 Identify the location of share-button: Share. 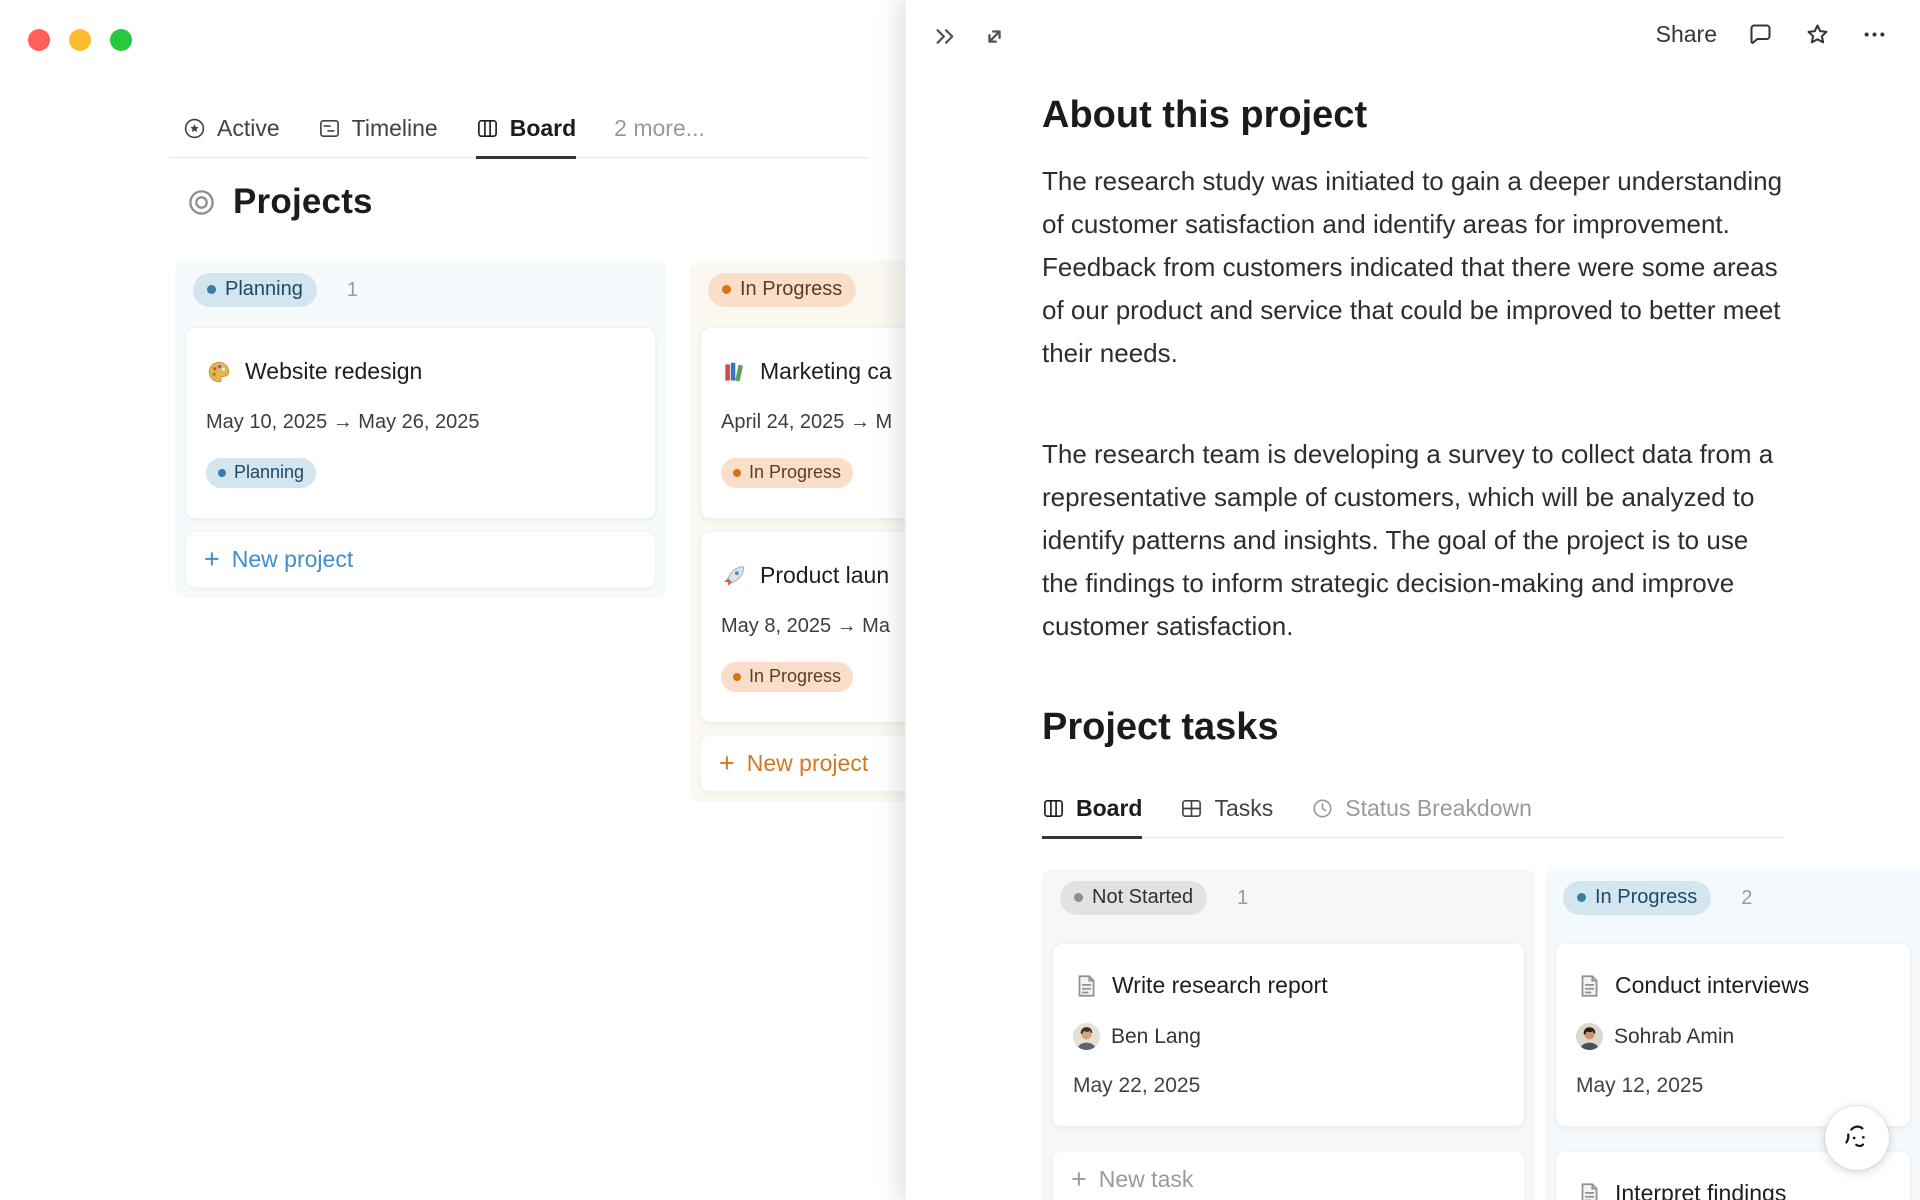
(1686, 34).